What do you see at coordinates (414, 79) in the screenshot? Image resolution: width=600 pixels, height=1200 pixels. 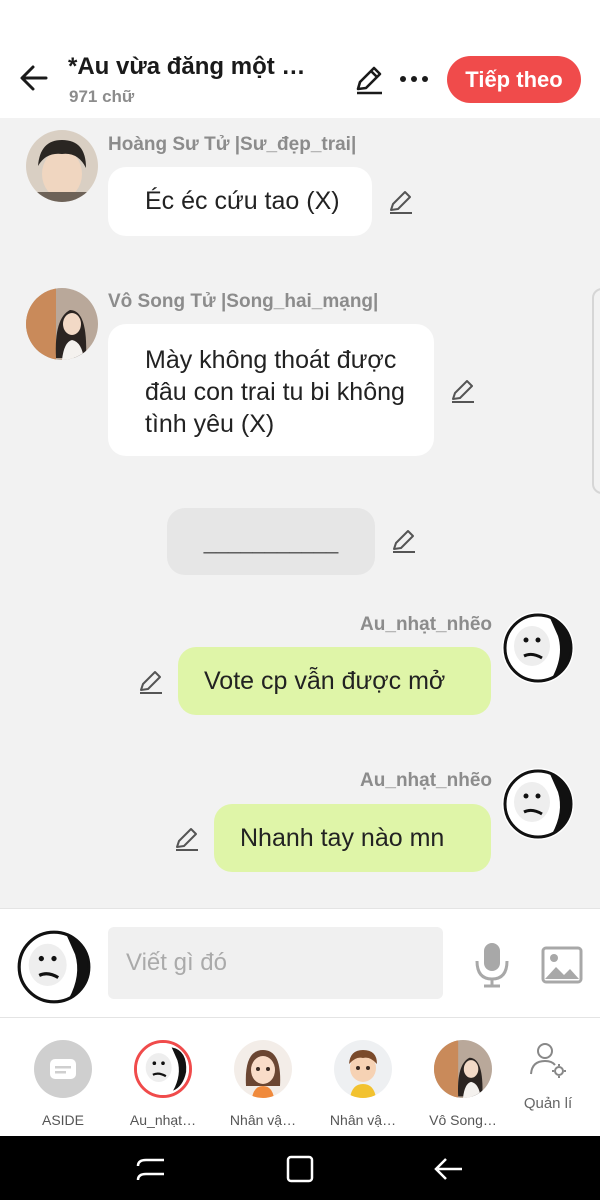 I see `more-options-icon` at bounding box center [414, 79].